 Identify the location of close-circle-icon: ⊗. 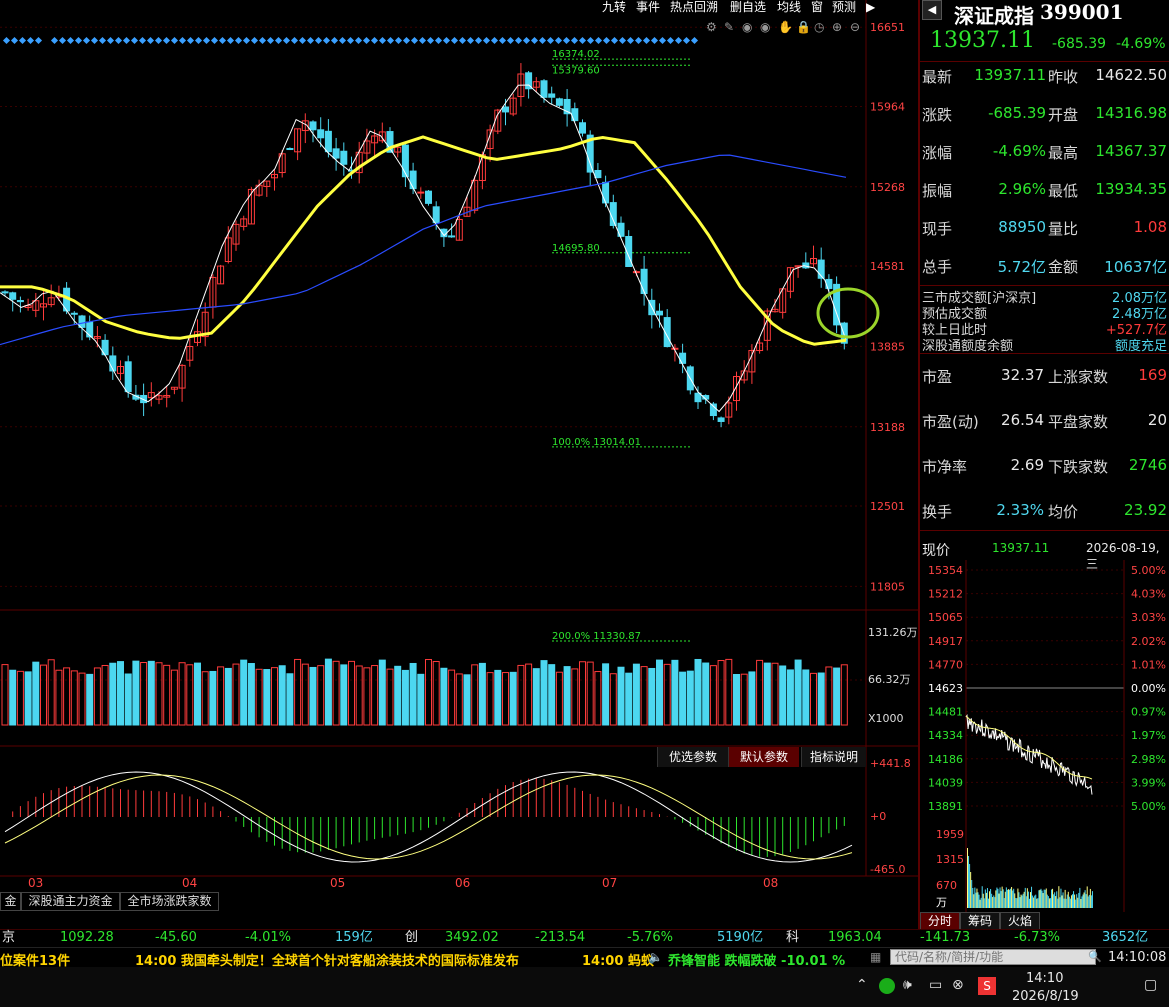
(958, 985).